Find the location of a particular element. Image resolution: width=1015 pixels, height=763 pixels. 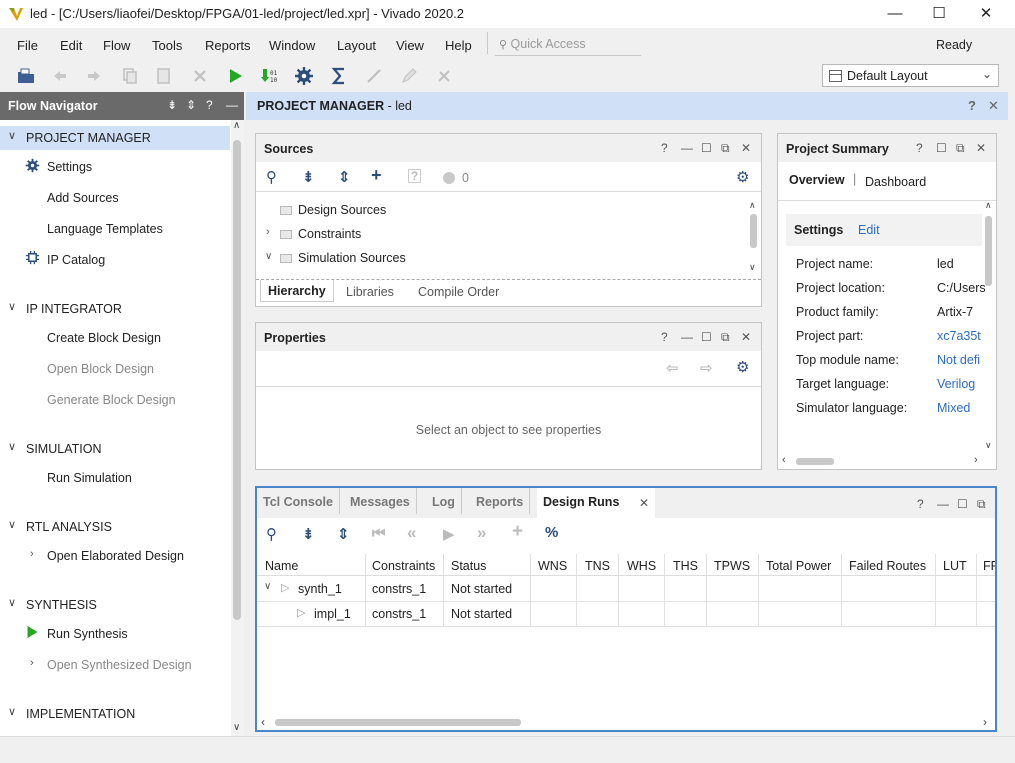

menu-window: Window is located at coordinates (292, 45).